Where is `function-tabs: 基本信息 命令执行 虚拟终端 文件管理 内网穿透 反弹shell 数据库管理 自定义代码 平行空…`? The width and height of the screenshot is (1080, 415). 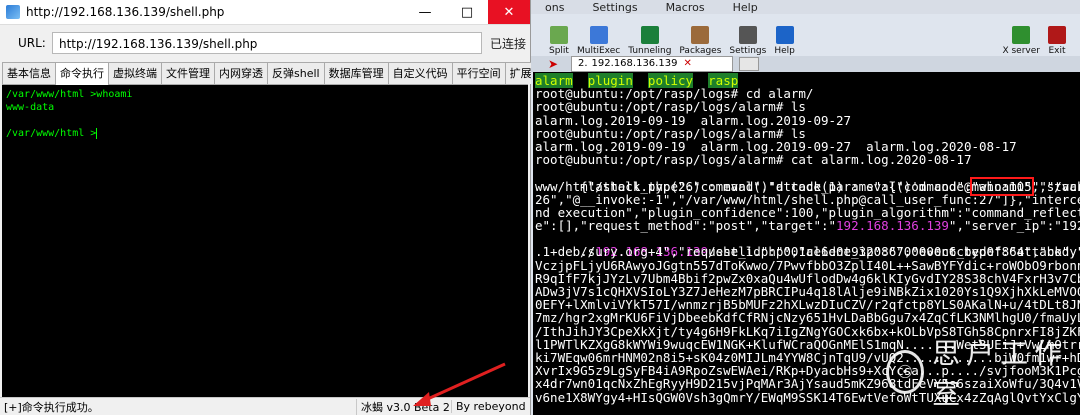 function-tabs: 基本信息 命令执行 虚拟终端 文件管理 内网穿透 反弹shell 数据库管理 自定义代码 平行空… is located at coordinates (279, 73).